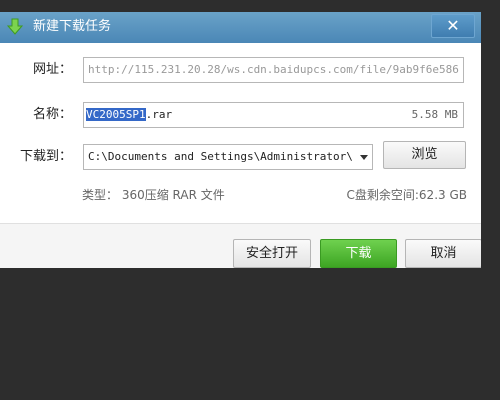 The width and height of the screenshot is (500, 400). Describe the element at coordinates (52, 114) in the screenshot. I see `name-label: 名称：` at that location.